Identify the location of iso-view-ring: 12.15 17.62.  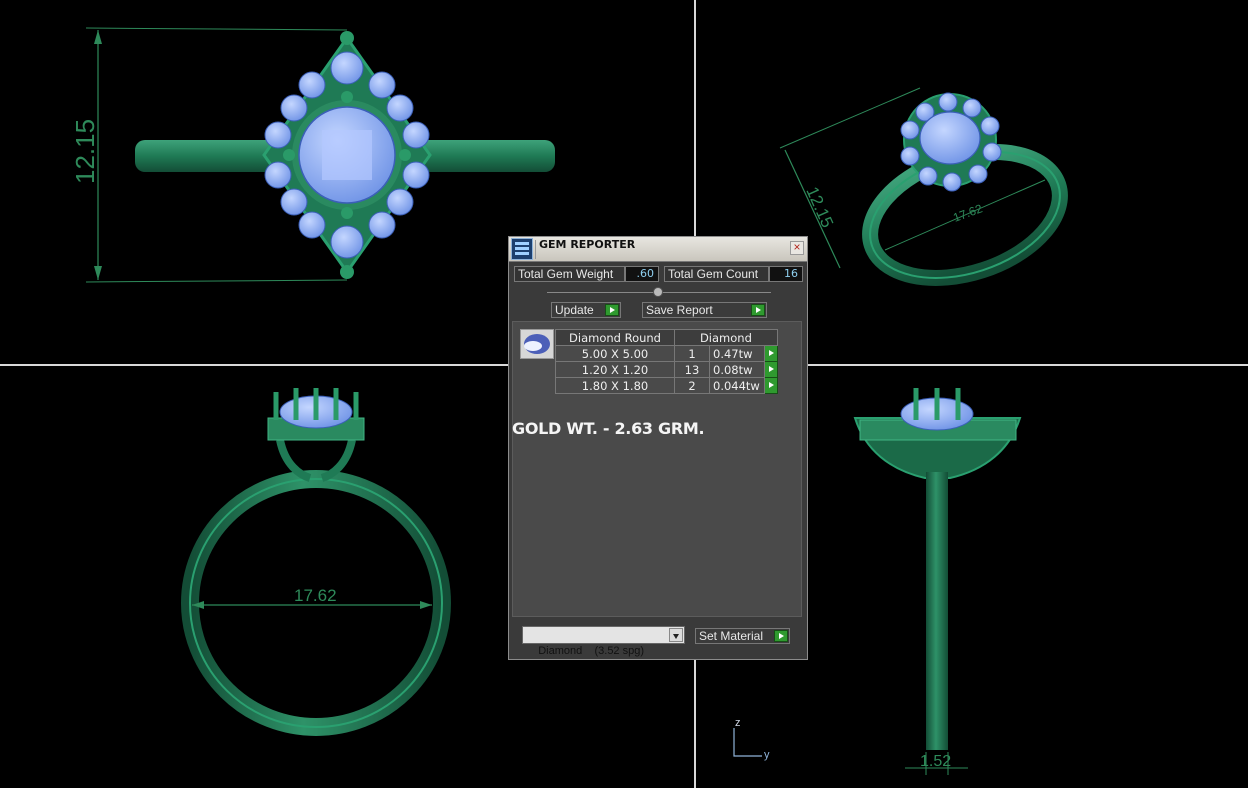
(923, 186).